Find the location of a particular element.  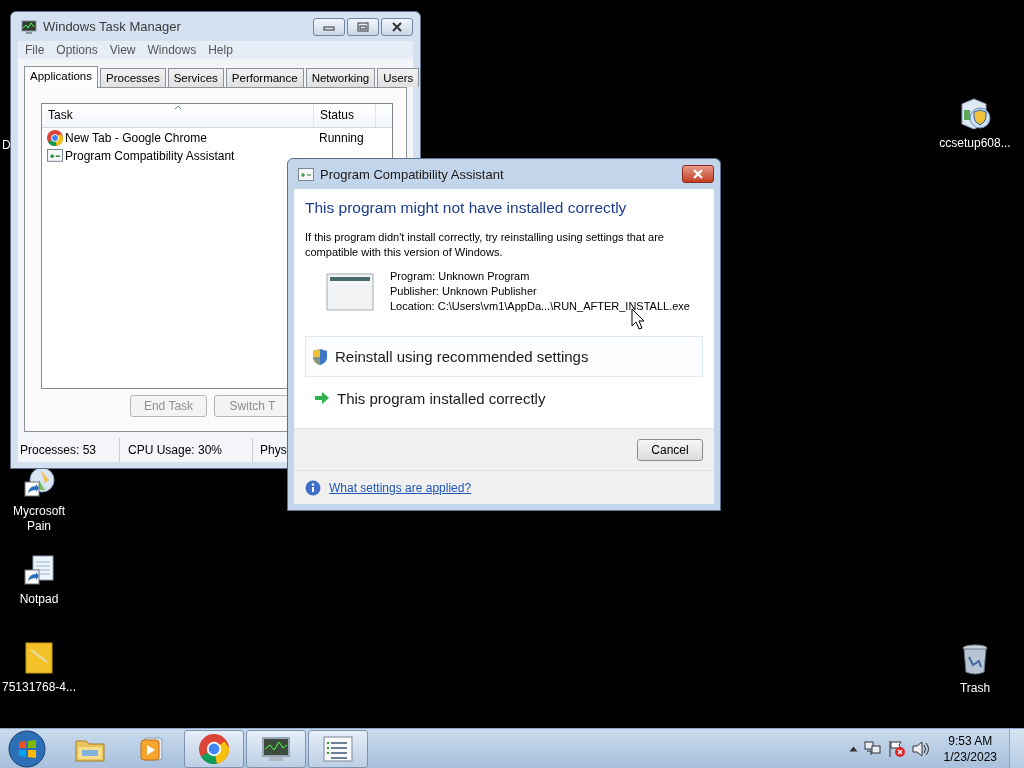

icon-label: Mycrosoft Pain is located at coordinates (39, 519).